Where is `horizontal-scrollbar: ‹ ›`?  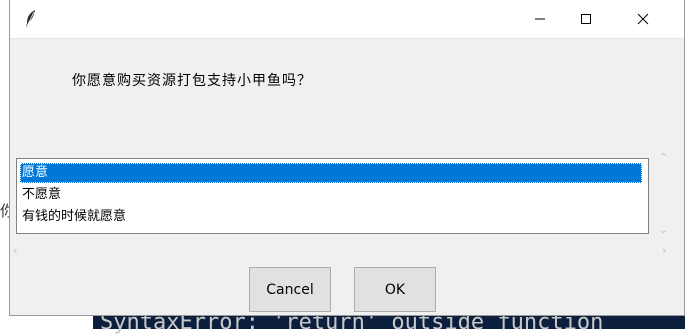
horizontal-scrollbar: ‹ › is located at coordinates (343, 251).